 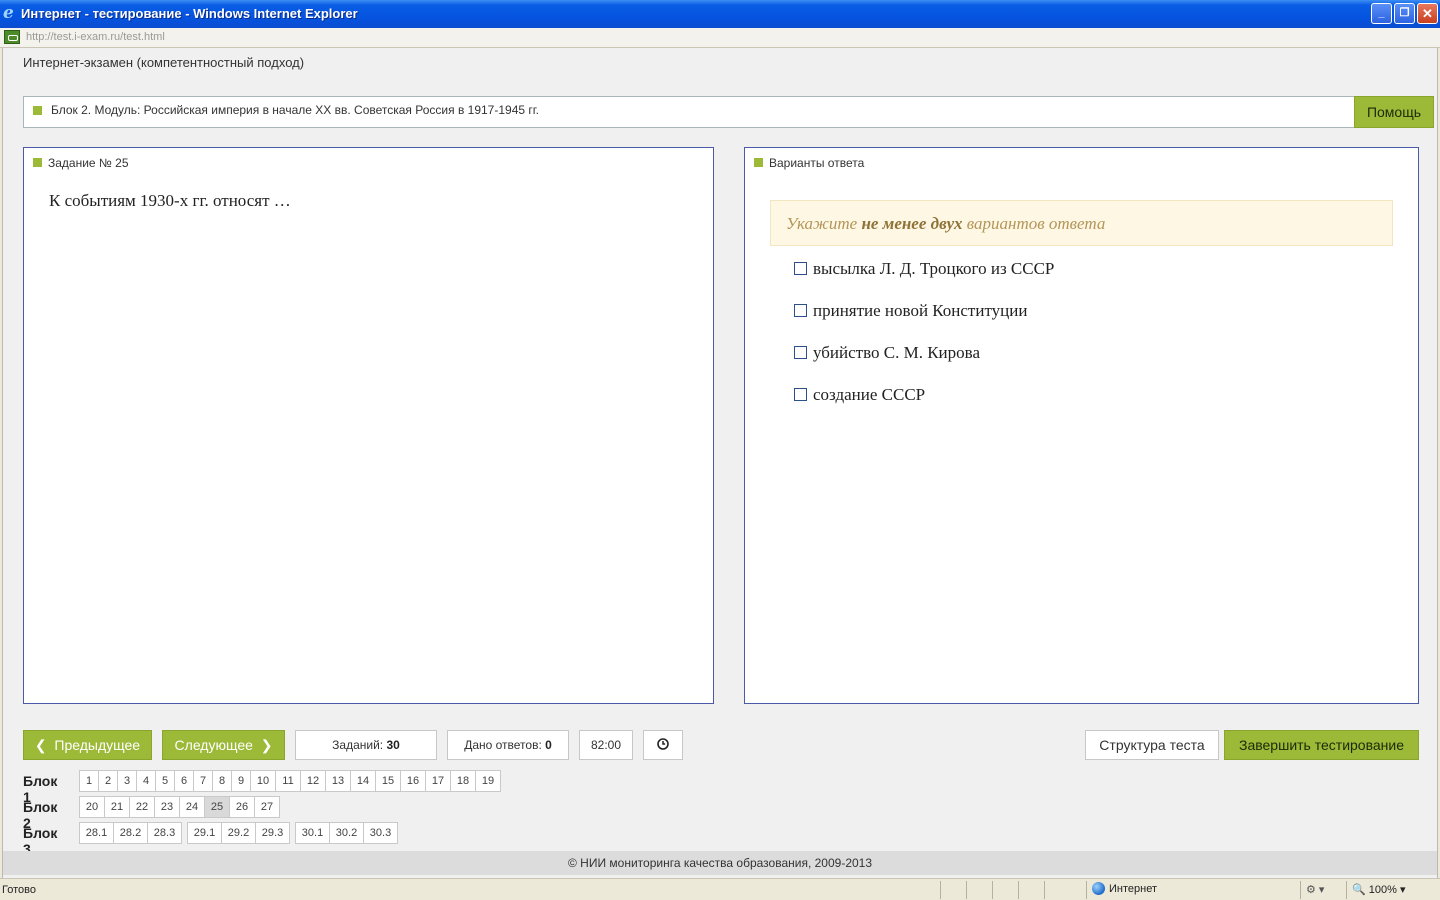 I want to click on task-cell-24: 24, so click(x=192, y=807).